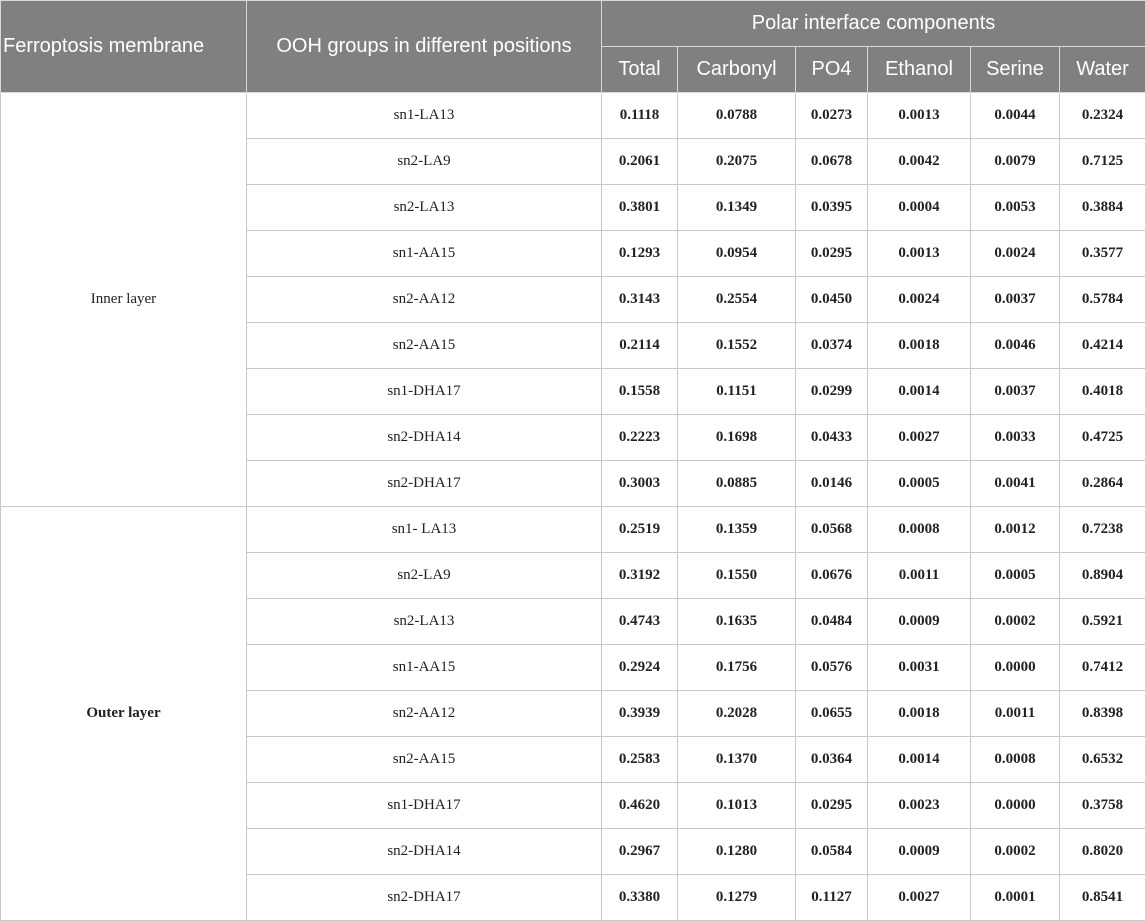 This screenshot has height=921, width=1145. I want to click on position-cell: sn1-LA13, so click(424, 116).